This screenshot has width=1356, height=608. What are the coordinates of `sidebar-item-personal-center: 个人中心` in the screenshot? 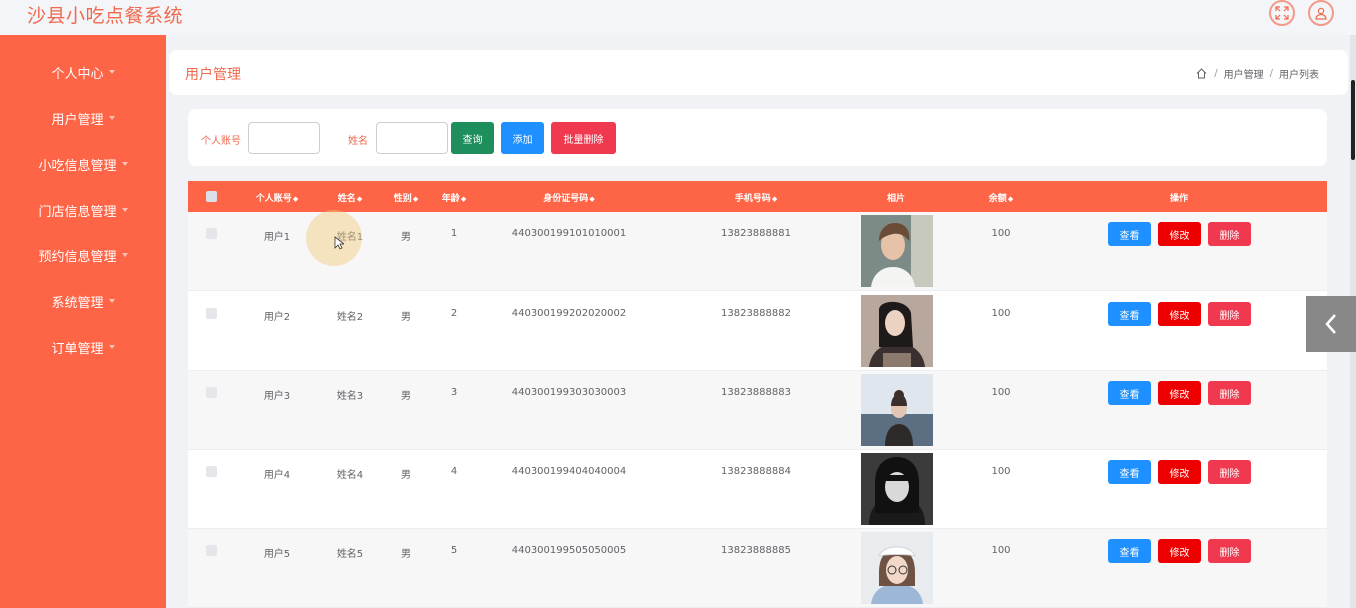 It's located at (83, 72).